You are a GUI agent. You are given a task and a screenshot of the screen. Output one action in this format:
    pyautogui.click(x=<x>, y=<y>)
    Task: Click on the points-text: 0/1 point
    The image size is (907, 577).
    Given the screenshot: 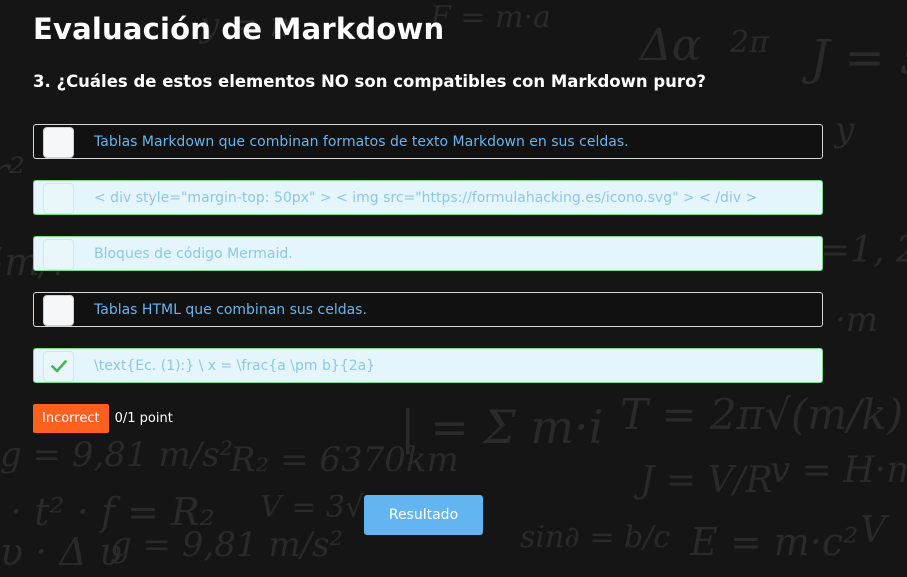 What is the action you would take?
    pyautogui.click(x=143, y=418)
    